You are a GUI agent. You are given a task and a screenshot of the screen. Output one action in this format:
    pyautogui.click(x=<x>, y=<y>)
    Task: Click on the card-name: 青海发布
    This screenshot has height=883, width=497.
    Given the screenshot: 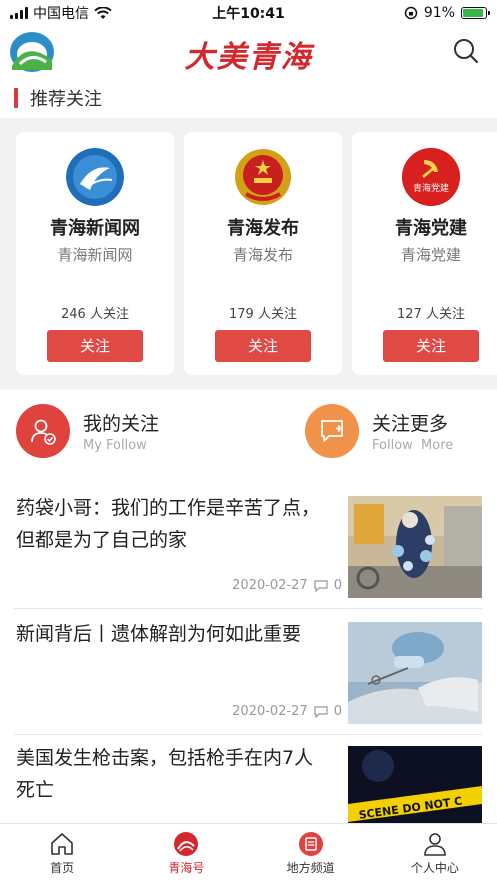 What is the action you would take?
    pyautogui.click(x=263, y=228)
    